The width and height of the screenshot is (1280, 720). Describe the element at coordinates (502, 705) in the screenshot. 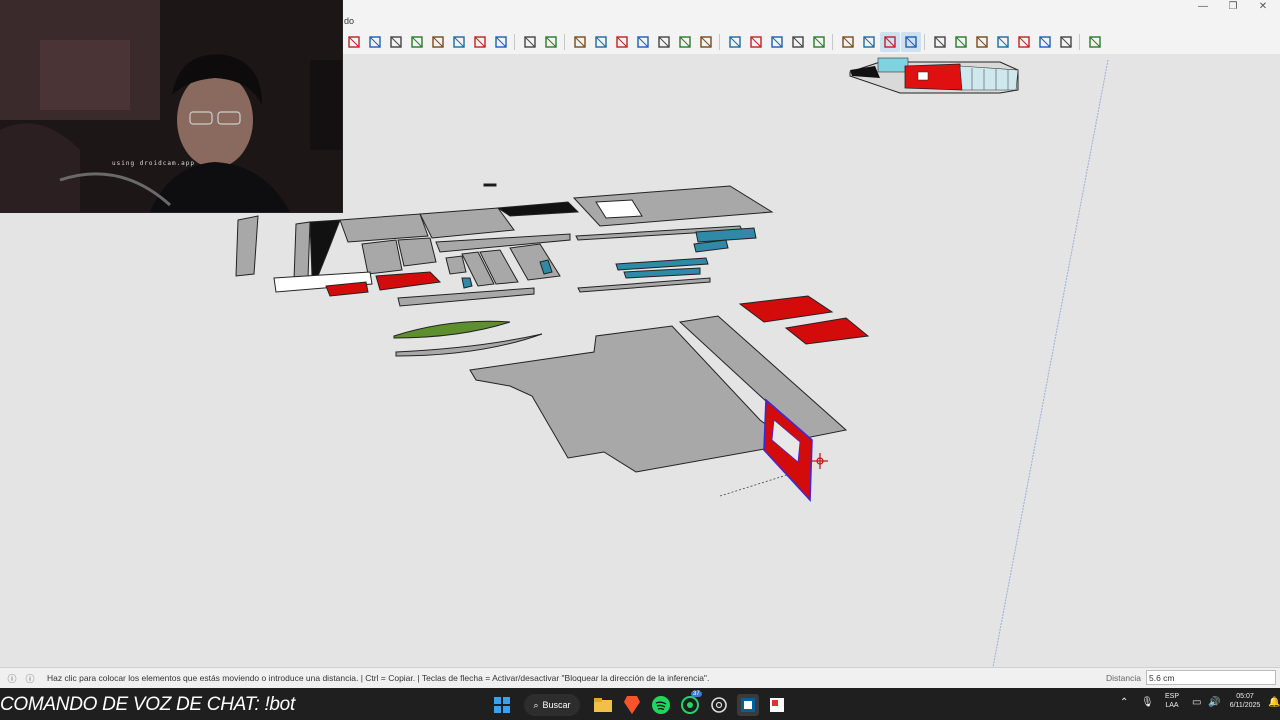

I see `windows-start-icon` at that location.